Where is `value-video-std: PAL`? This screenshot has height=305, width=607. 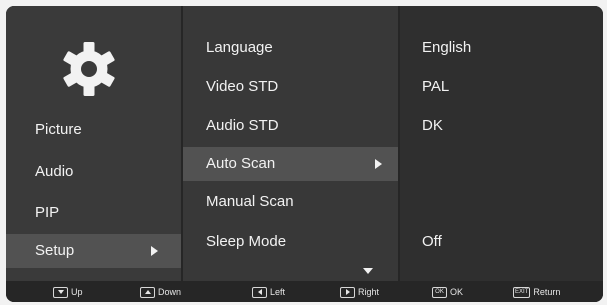
value-video-std: PAL is located at coordinates (501, 87).